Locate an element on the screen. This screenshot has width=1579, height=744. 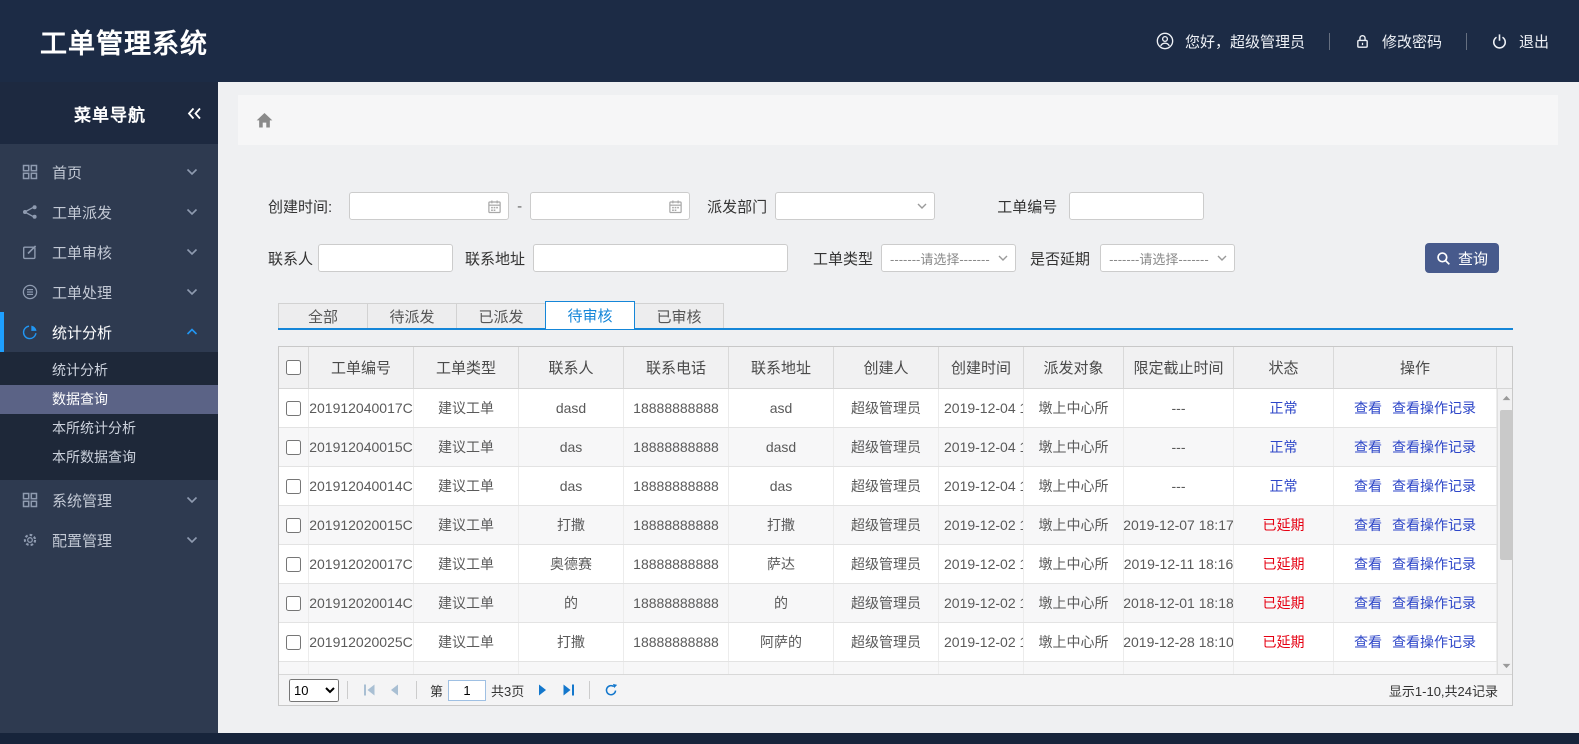
tab-reviewed: 已审核 is located at coordinates (679, 316).